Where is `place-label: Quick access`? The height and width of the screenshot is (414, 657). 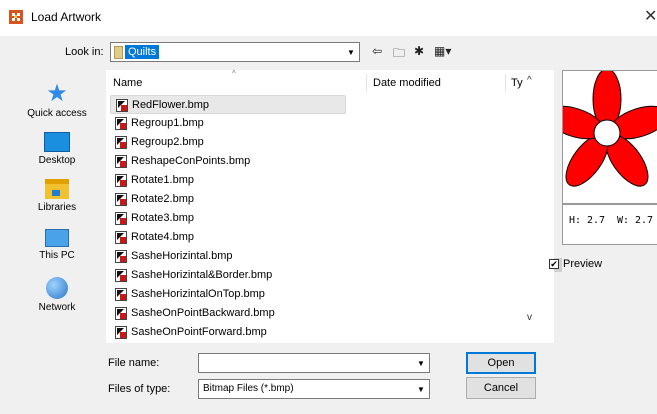
place-label: Quick access is located at coordinates (57, 113).